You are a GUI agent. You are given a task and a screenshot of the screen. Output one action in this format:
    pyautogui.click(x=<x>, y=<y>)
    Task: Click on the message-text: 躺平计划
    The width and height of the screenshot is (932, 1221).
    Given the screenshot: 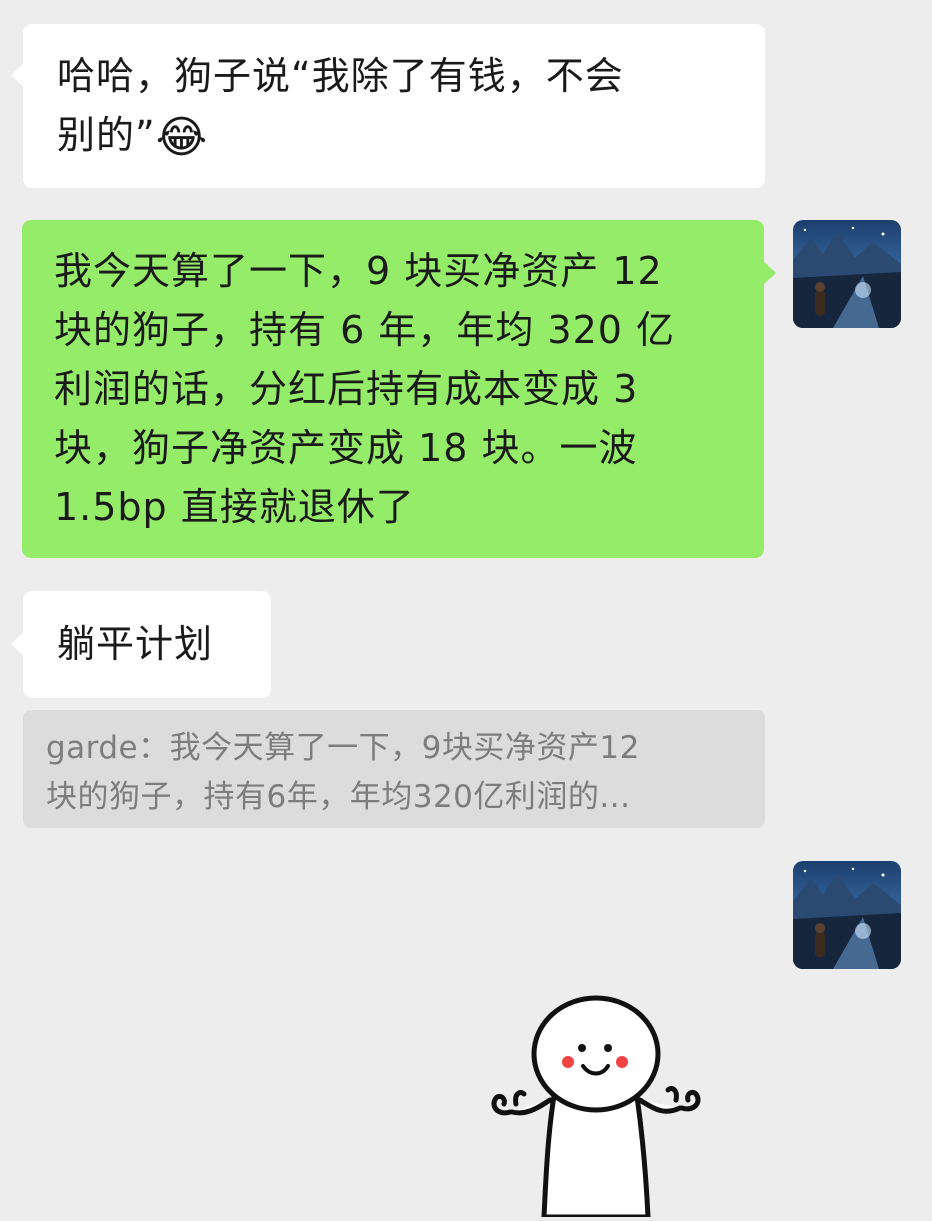 What is the action you would take?
    pyautogui.click(x=135, y=644)
    